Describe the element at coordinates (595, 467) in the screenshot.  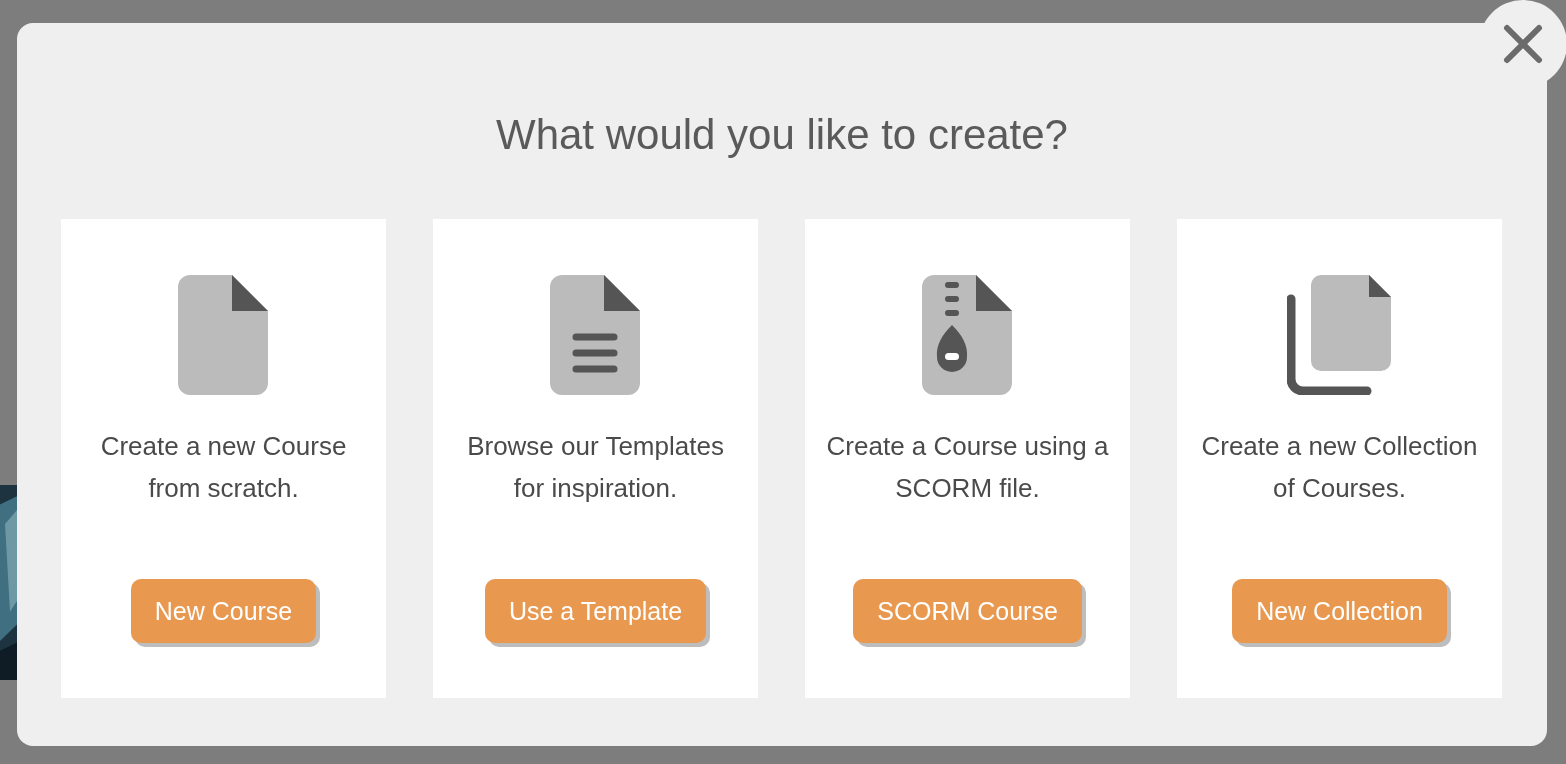
I see `option-description: Browse our Templates for inspiration.` at that location.